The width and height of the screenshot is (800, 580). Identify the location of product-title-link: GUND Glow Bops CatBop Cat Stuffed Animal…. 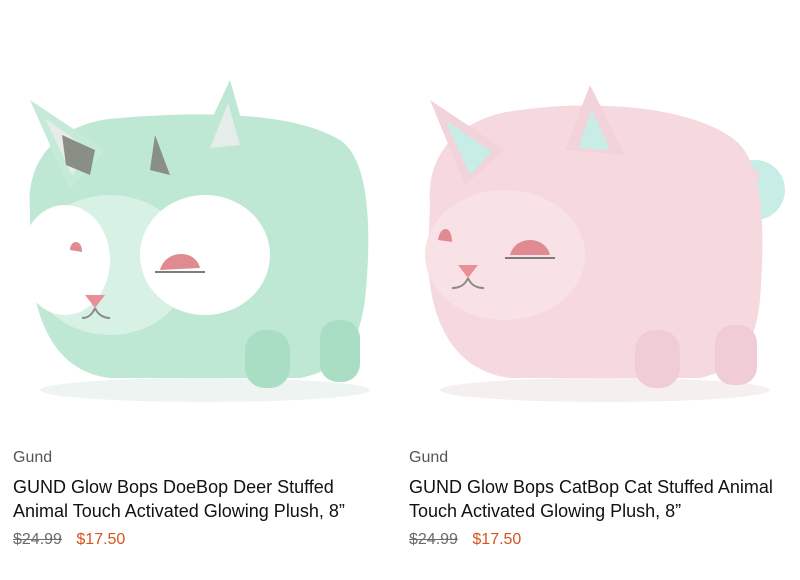
(594, 499).